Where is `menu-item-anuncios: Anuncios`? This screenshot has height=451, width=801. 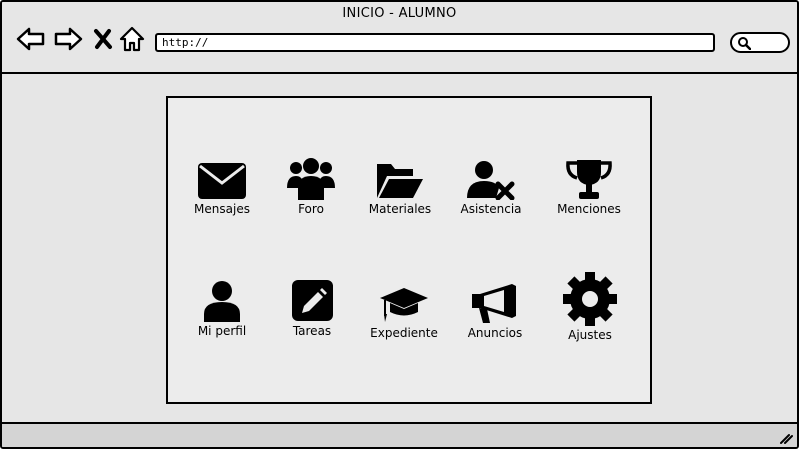 menu-item-anuncios: Anuncios is located at coordinates (495, 311).